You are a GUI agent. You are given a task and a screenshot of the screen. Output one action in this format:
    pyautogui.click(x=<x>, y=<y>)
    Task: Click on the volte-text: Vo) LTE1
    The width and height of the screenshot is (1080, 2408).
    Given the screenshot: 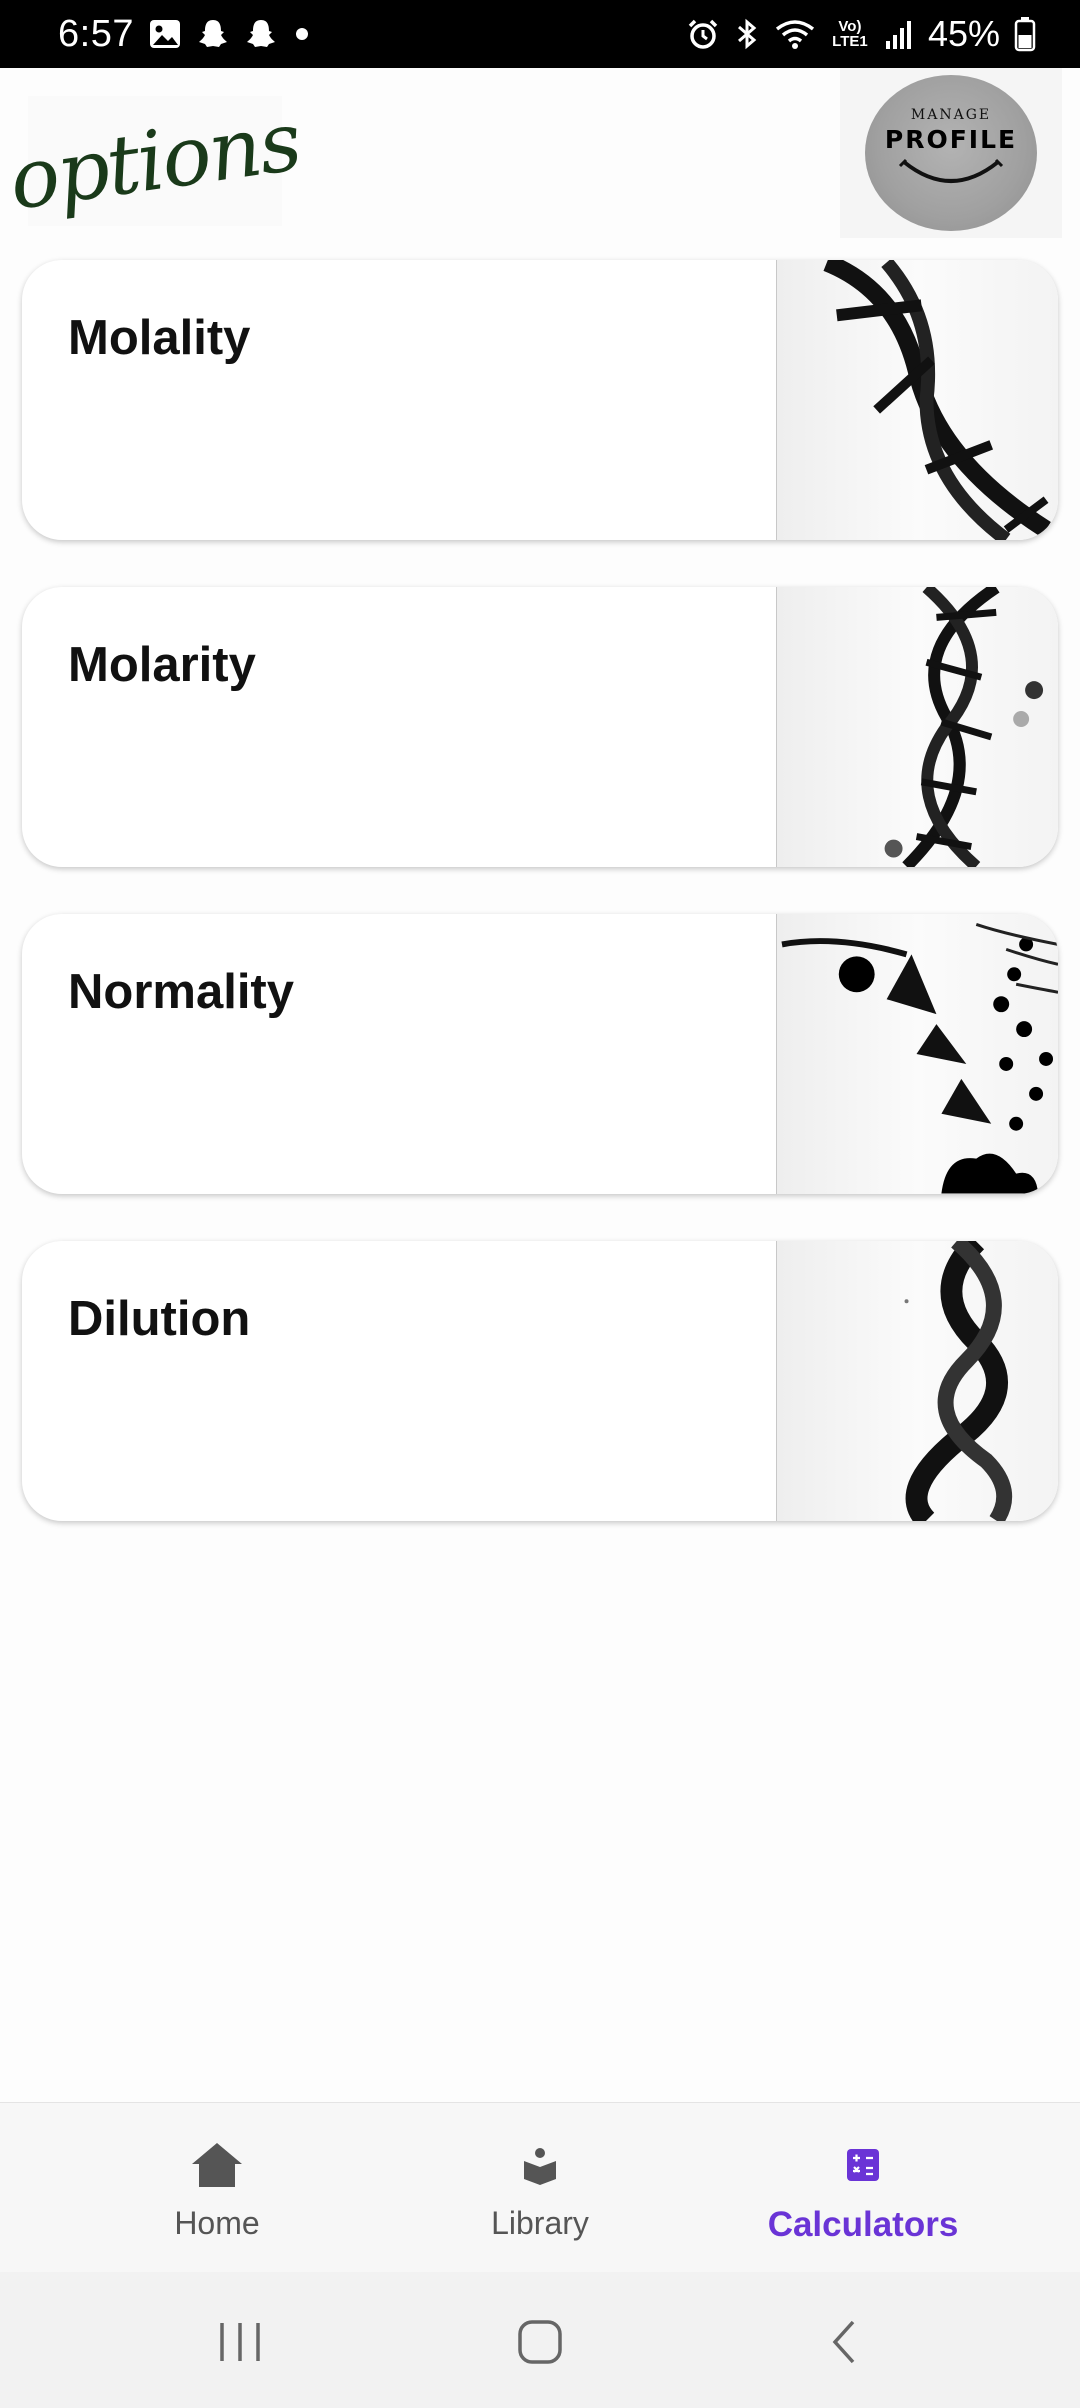 What is the action you would take?
    pyautogui.click(x=850, y=34)
    